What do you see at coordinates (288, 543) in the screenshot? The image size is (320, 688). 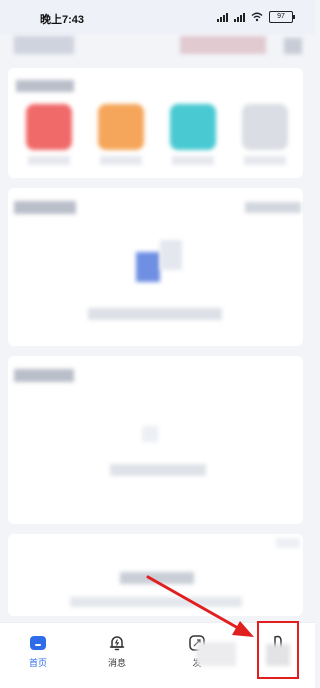 I see `section-4-corner-blurred` at bounding box center [288, 543].